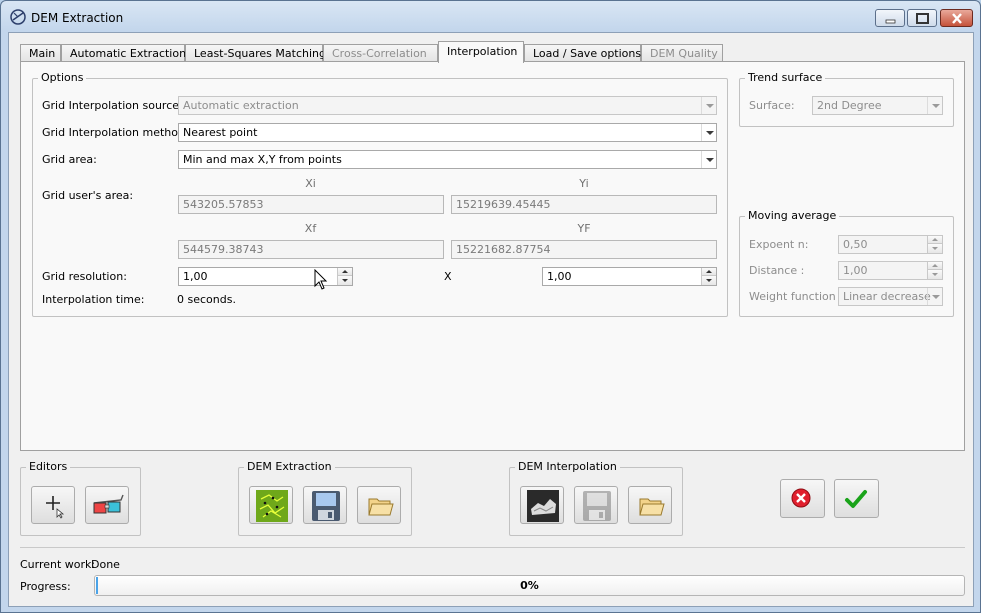 The width and height of the screenshot is (981, 613). I want to click on dem-view-icon, so click(543, 506).